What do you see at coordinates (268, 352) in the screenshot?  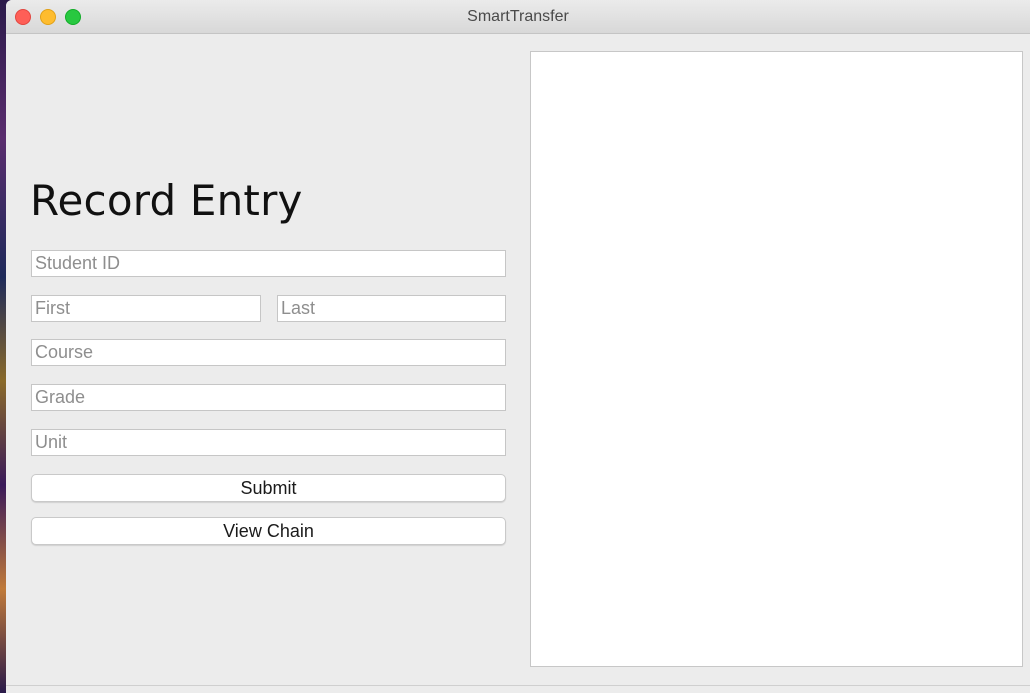 I see `course-input` at bounding box center [268, 352].